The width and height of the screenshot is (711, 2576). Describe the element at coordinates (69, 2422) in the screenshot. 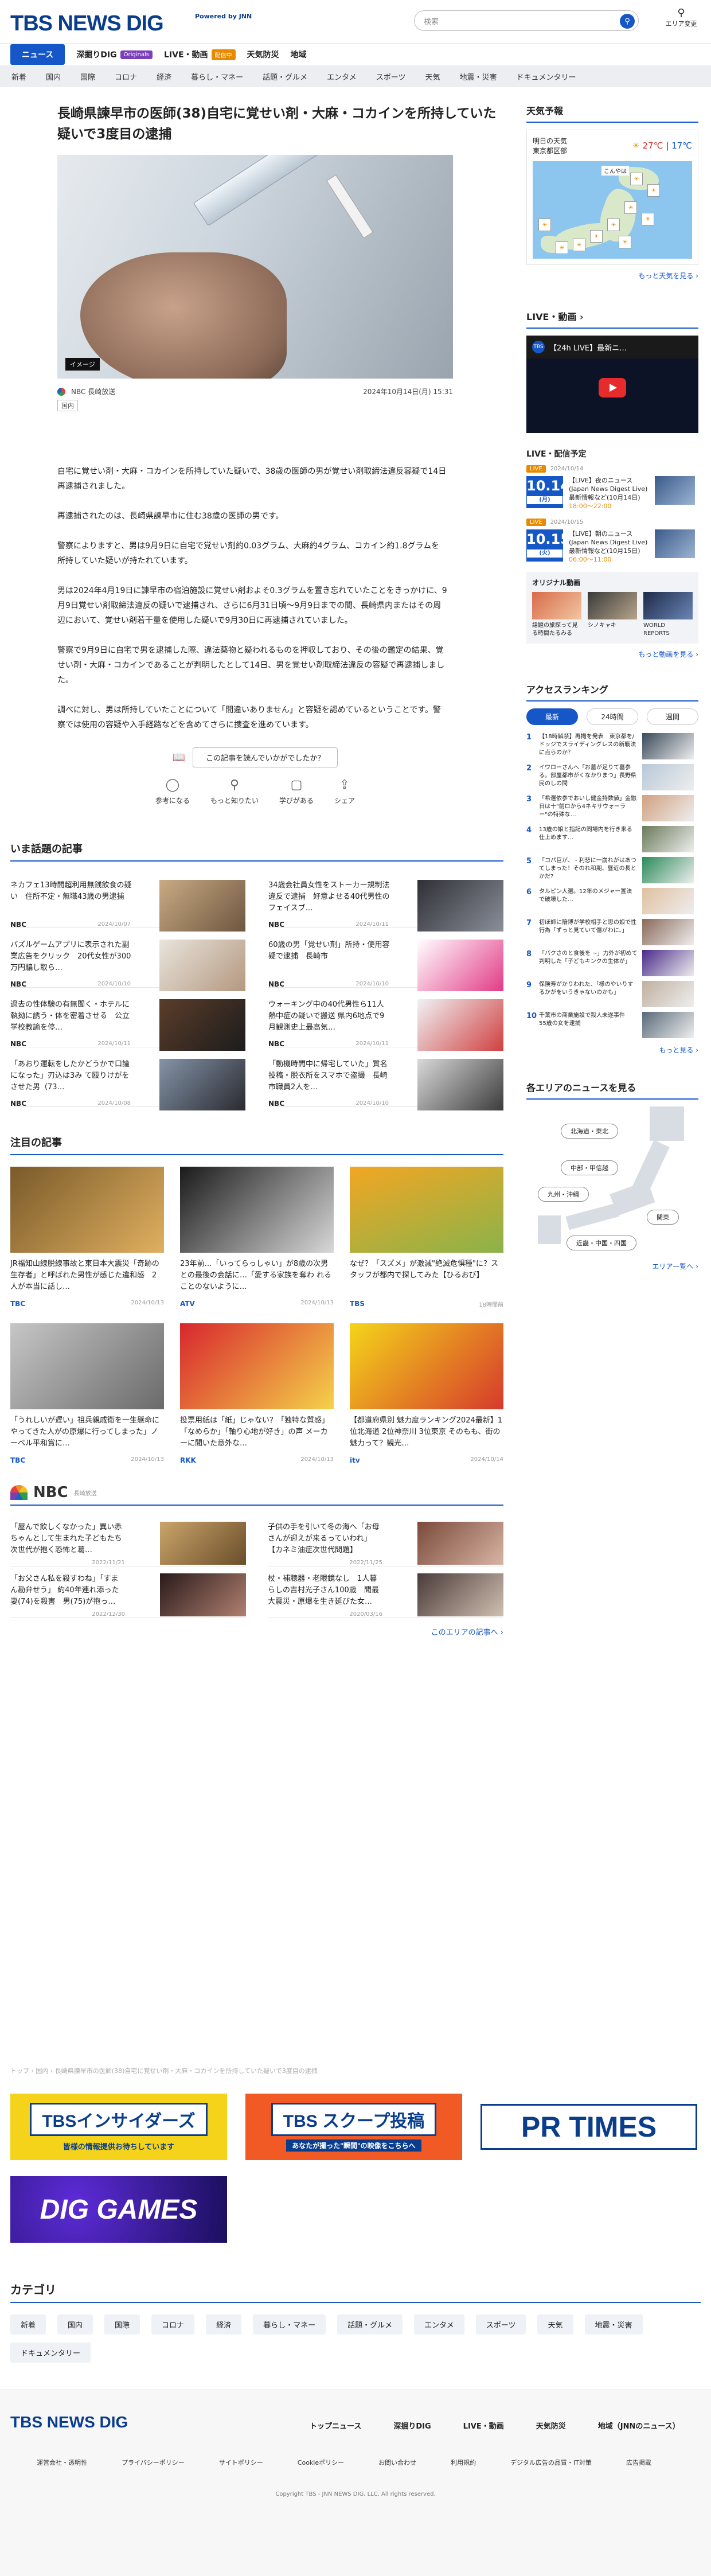

I see `footer-logo: TBS NEWS DIG` at that location.